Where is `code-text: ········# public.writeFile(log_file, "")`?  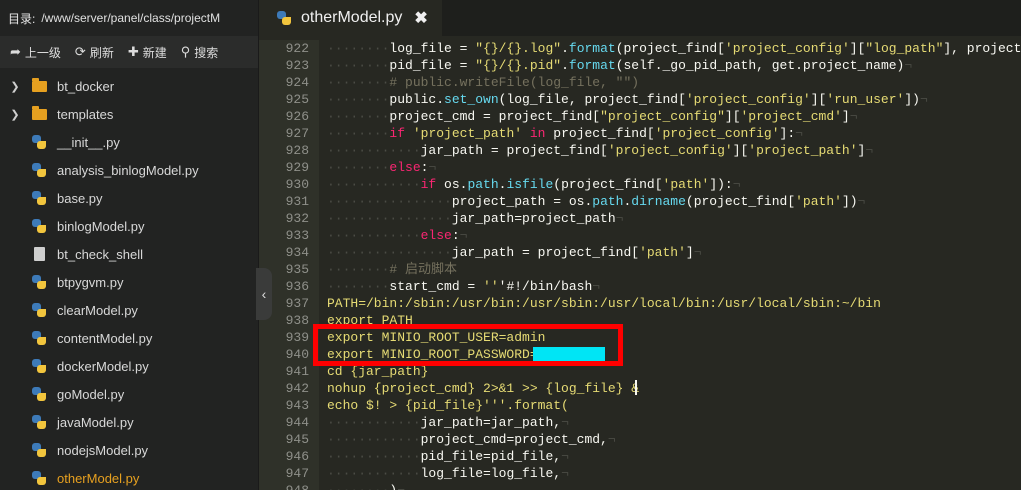 code-text: ········# public.writeFile(log_file, "") is located at coordinates (483, 82).